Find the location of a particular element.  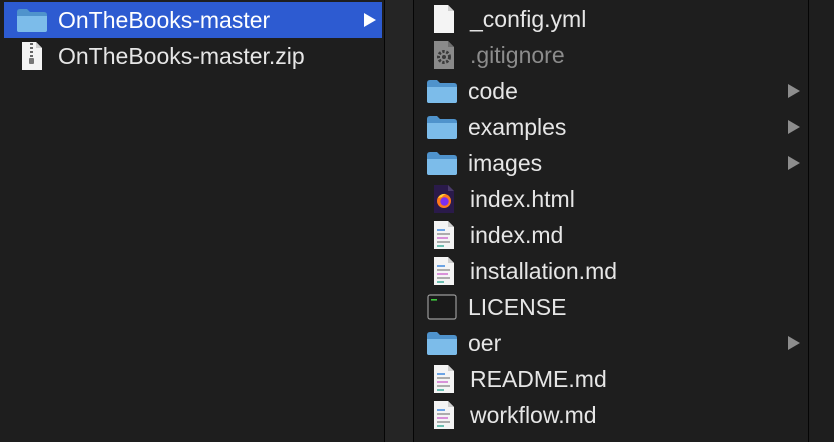

firefox-html-icon is located at coordinates (444, 199).